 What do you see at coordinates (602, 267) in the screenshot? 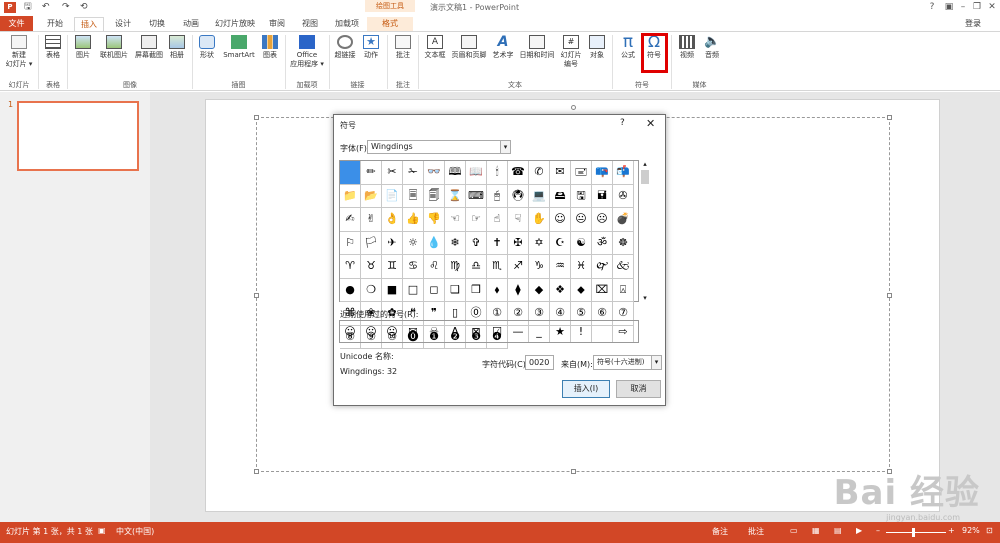
I see `symbol-cell: 🙰` at bounding box center [602, 267].